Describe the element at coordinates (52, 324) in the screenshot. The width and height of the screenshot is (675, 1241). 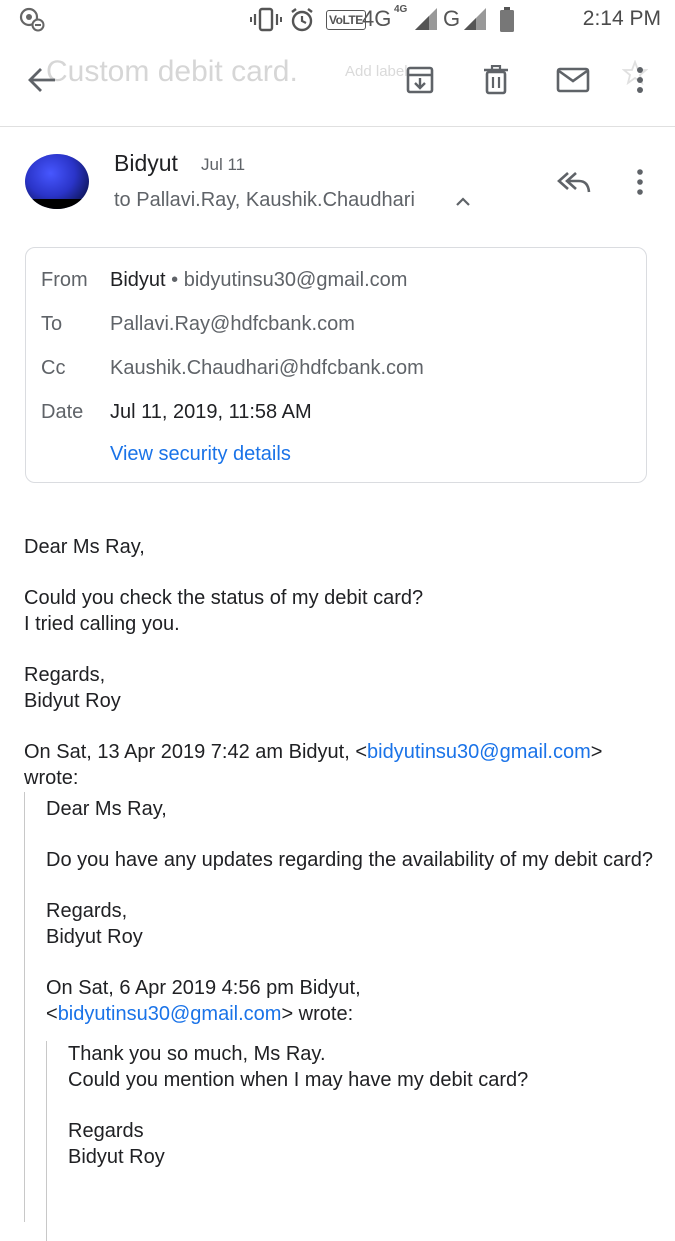
I see `to-label: To` at that location.